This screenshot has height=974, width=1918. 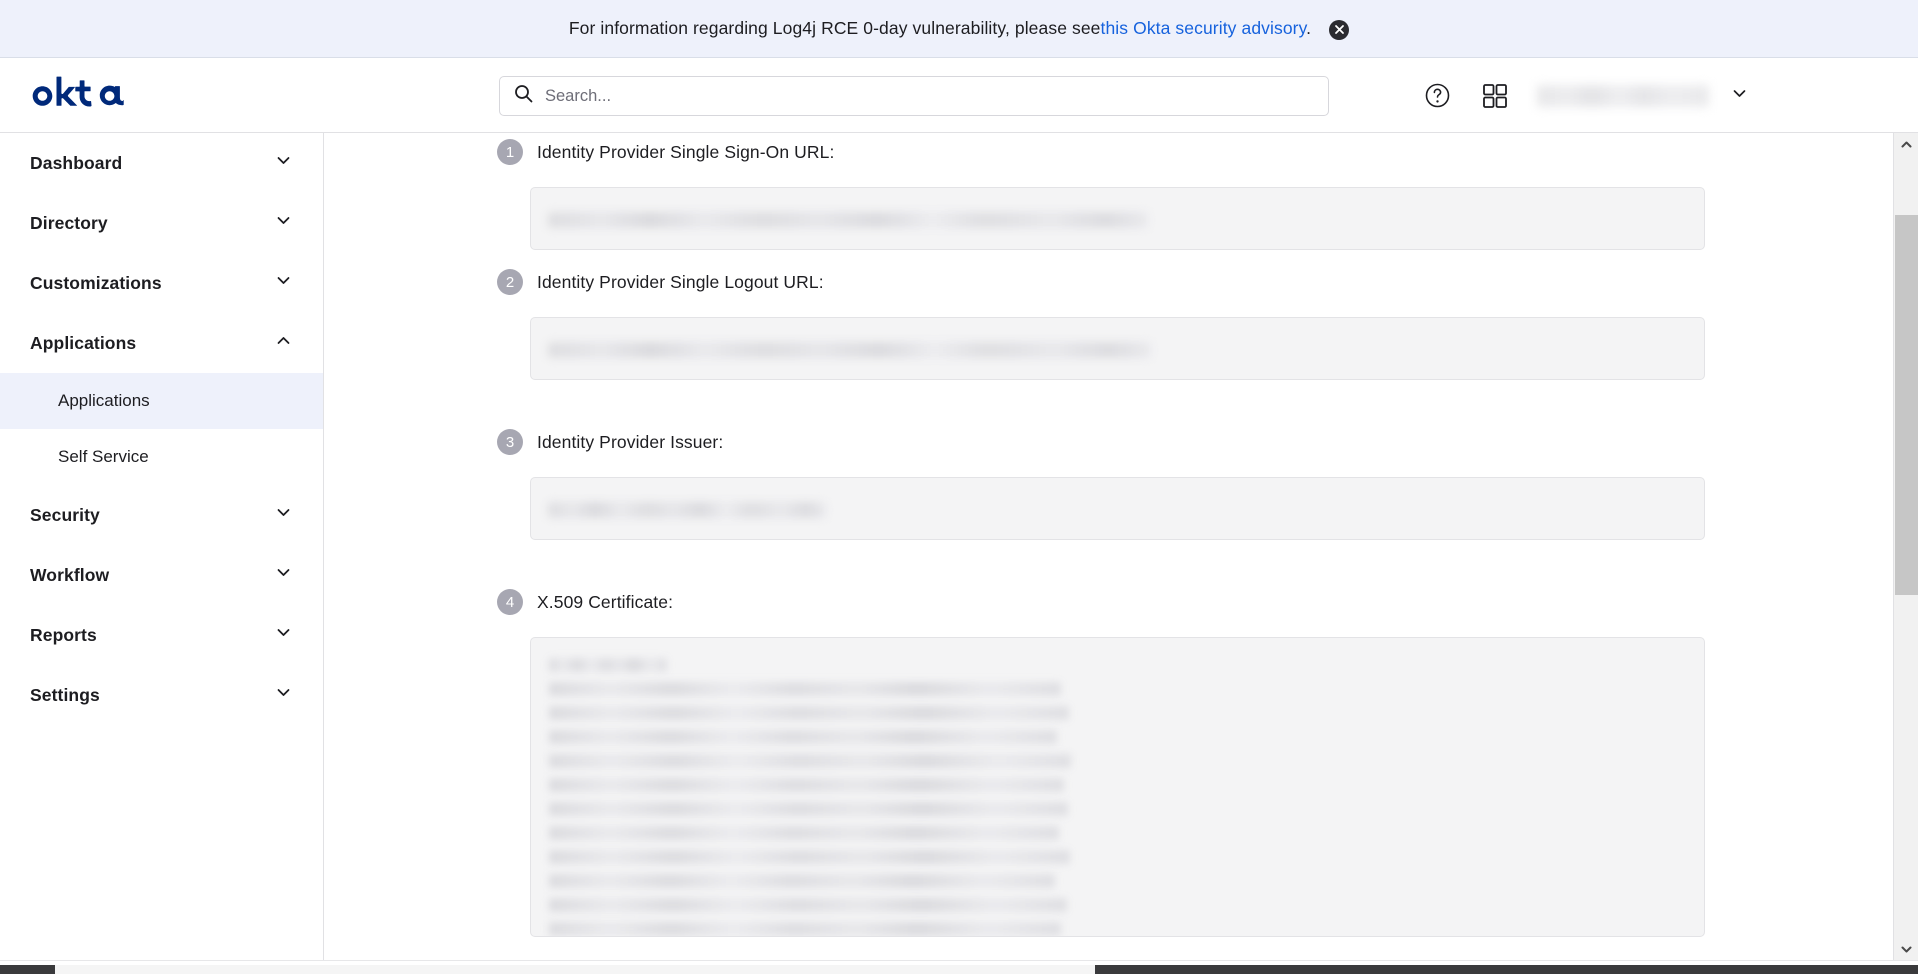 I want to click on user-name-redacted, so click(x=1623, y=95).